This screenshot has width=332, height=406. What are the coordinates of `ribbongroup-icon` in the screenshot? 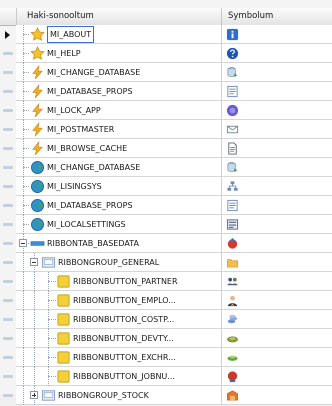 It's located at (48, 262).